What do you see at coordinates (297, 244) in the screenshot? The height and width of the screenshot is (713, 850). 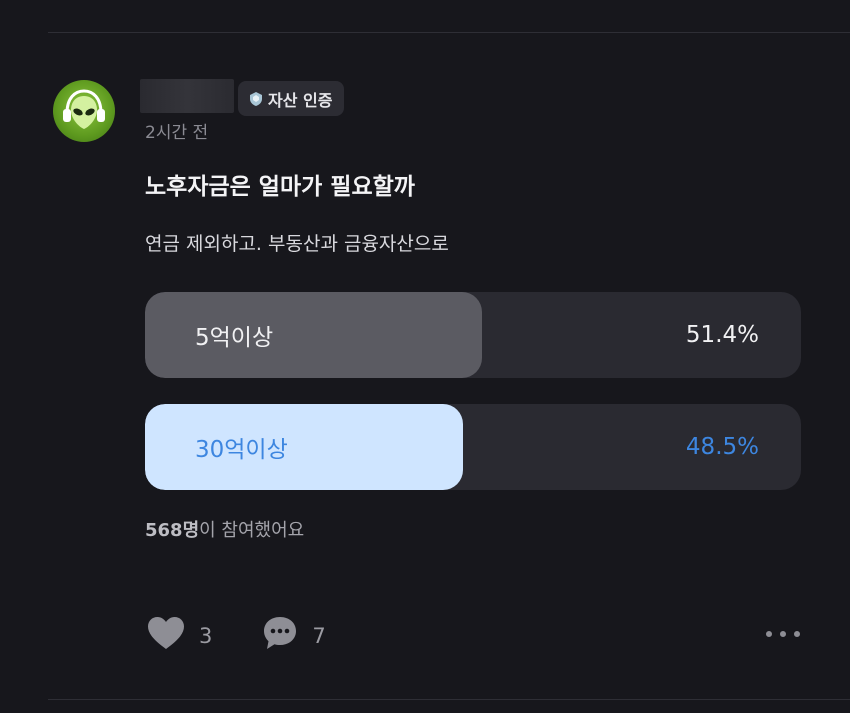 I see `post-body: 연금 제외하고. 부동산과 금융자산으로` at bounding box center [297, 244].